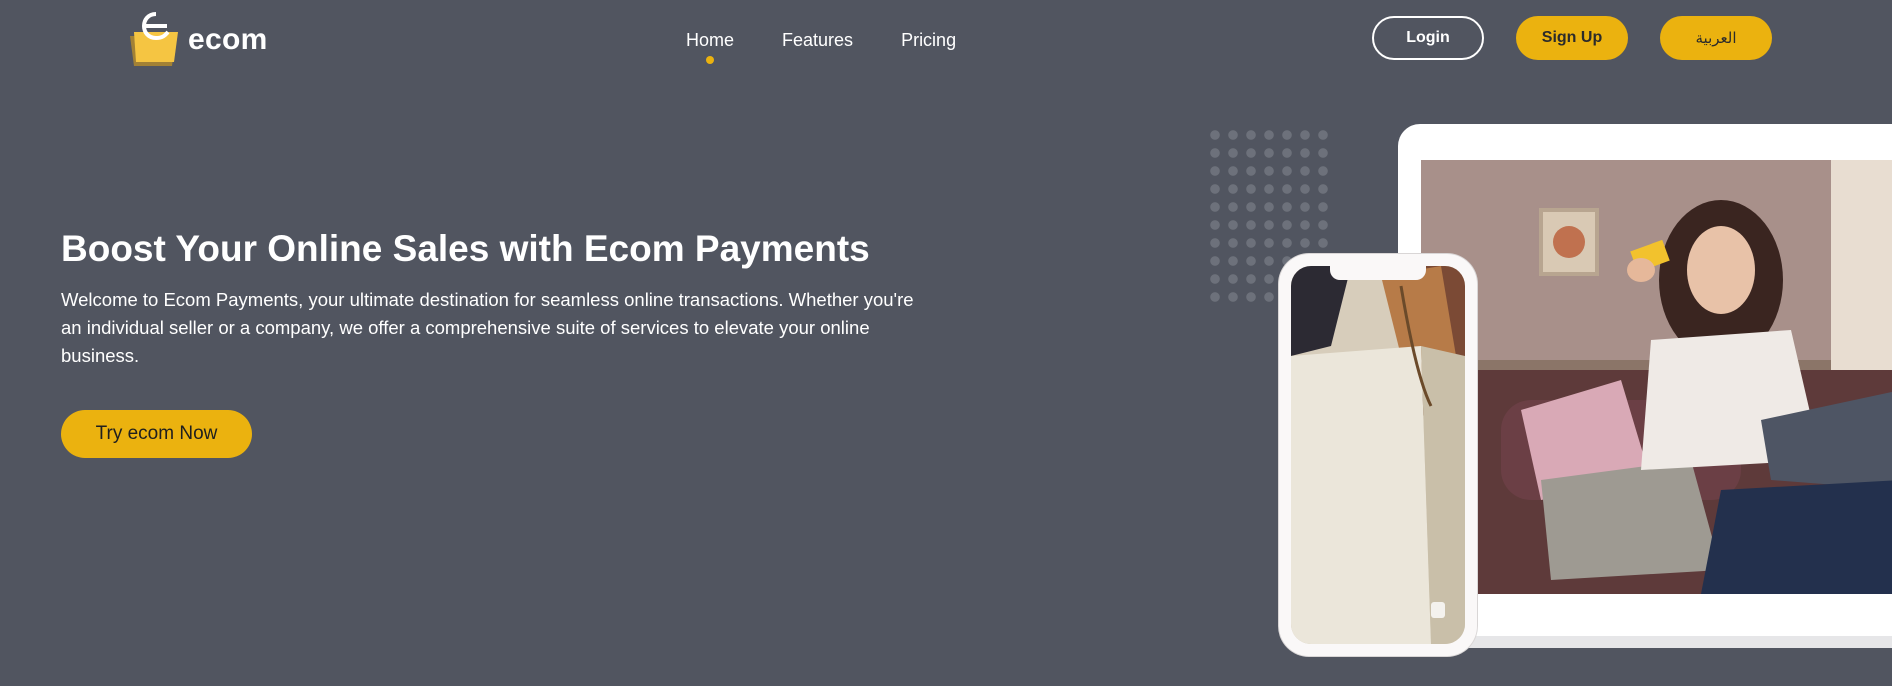 Image resolution: width=1892 pixels, height=686 pixels. I want to click on main-nav: Home Features Pricing, so click(845, 47).